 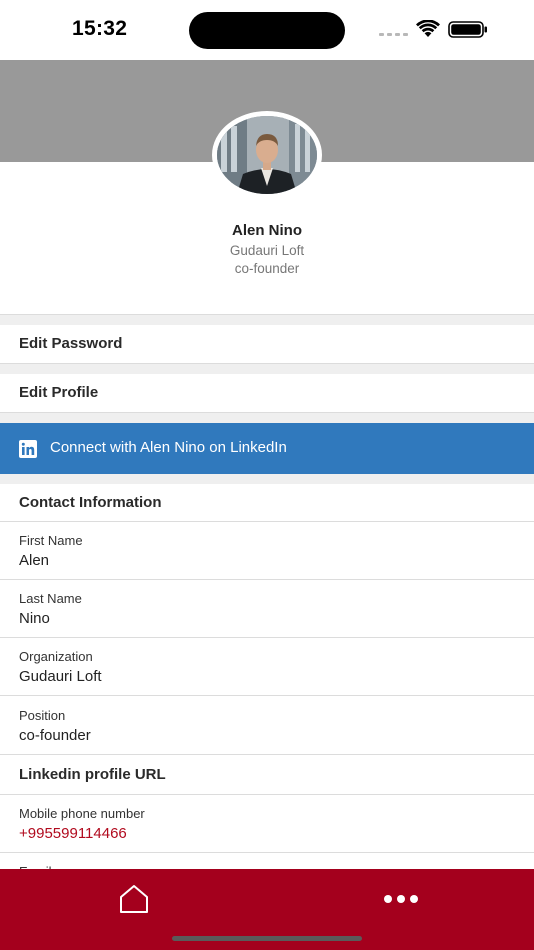 I want to click on avatar, so click(x=267, y=155).